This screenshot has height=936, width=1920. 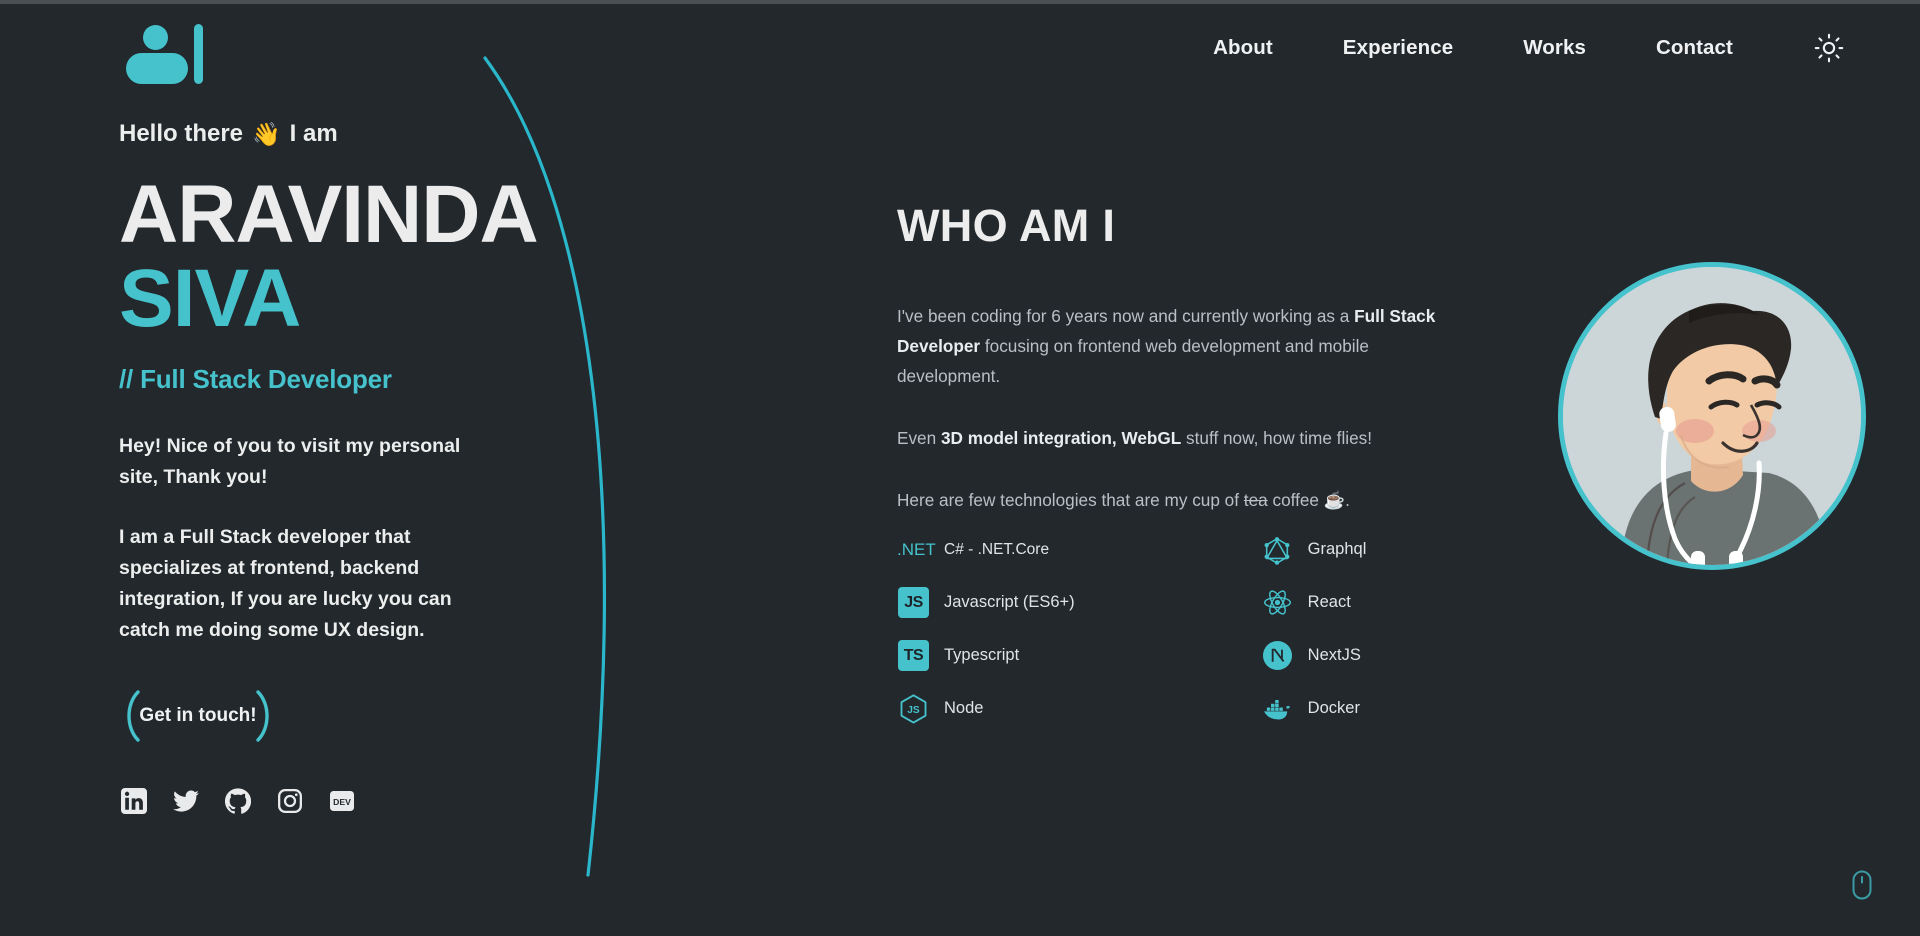 I want to click on page-title: ARAVINDA SIVA, so click(x=399, y=256).